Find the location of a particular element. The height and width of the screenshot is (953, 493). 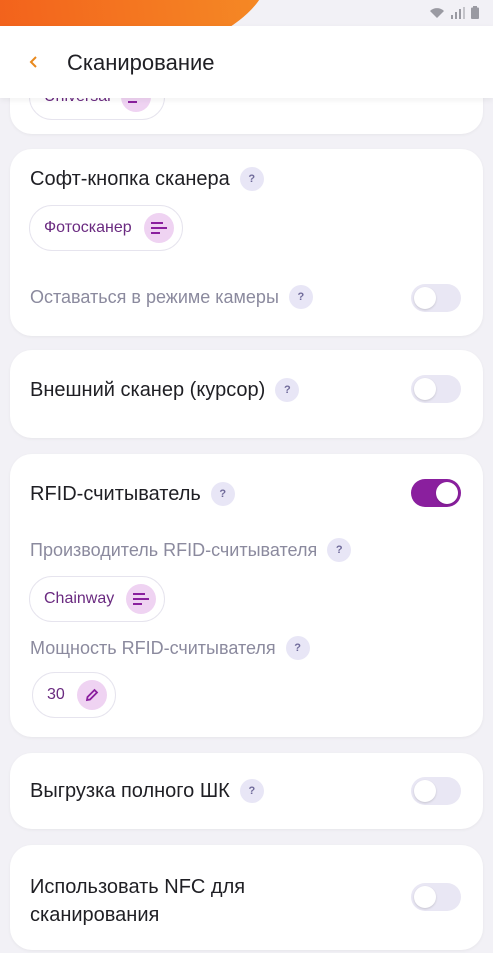

rfid-maker-label: Производитель RFID-считывателя is located at coordinates (174, 549).